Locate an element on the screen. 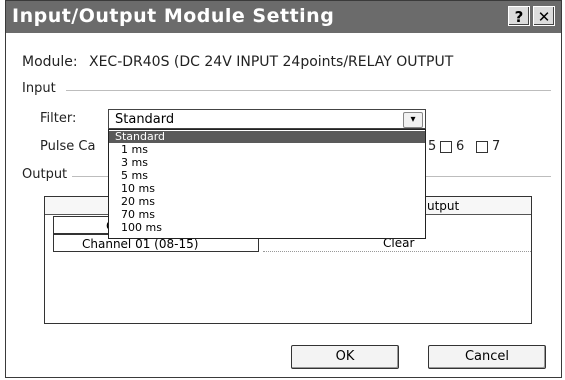 The width and height of the screenshot is (565, 380). filter-option-10ms: 10 ms is located at coordinates (267, 189).